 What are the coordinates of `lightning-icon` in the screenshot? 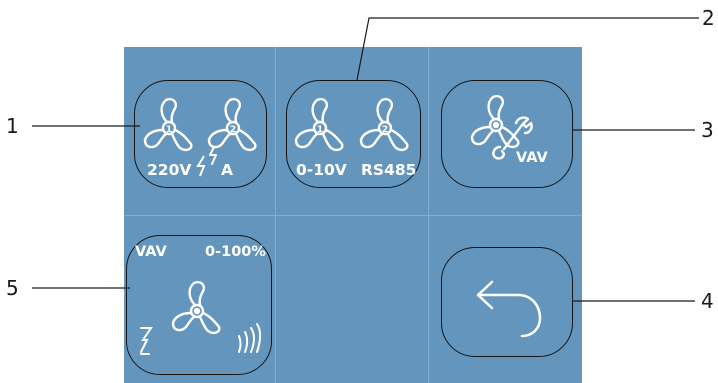 It's located at (201, 166).